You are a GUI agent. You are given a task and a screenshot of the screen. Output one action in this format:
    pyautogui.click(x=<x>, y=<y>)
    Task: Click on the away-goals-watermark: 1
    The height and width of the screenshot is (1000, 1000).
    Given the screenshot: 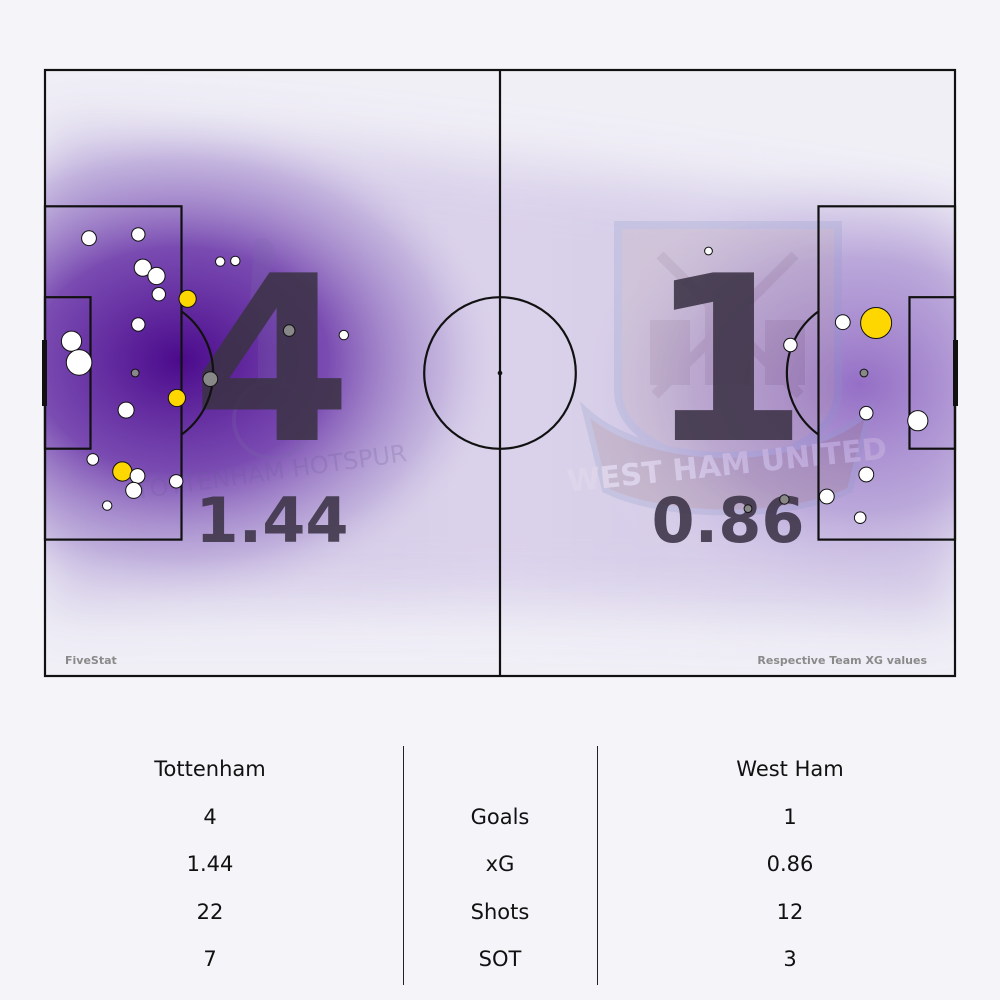 What is the action you would take?
    pyautogui.click(x=728, y=361)
    